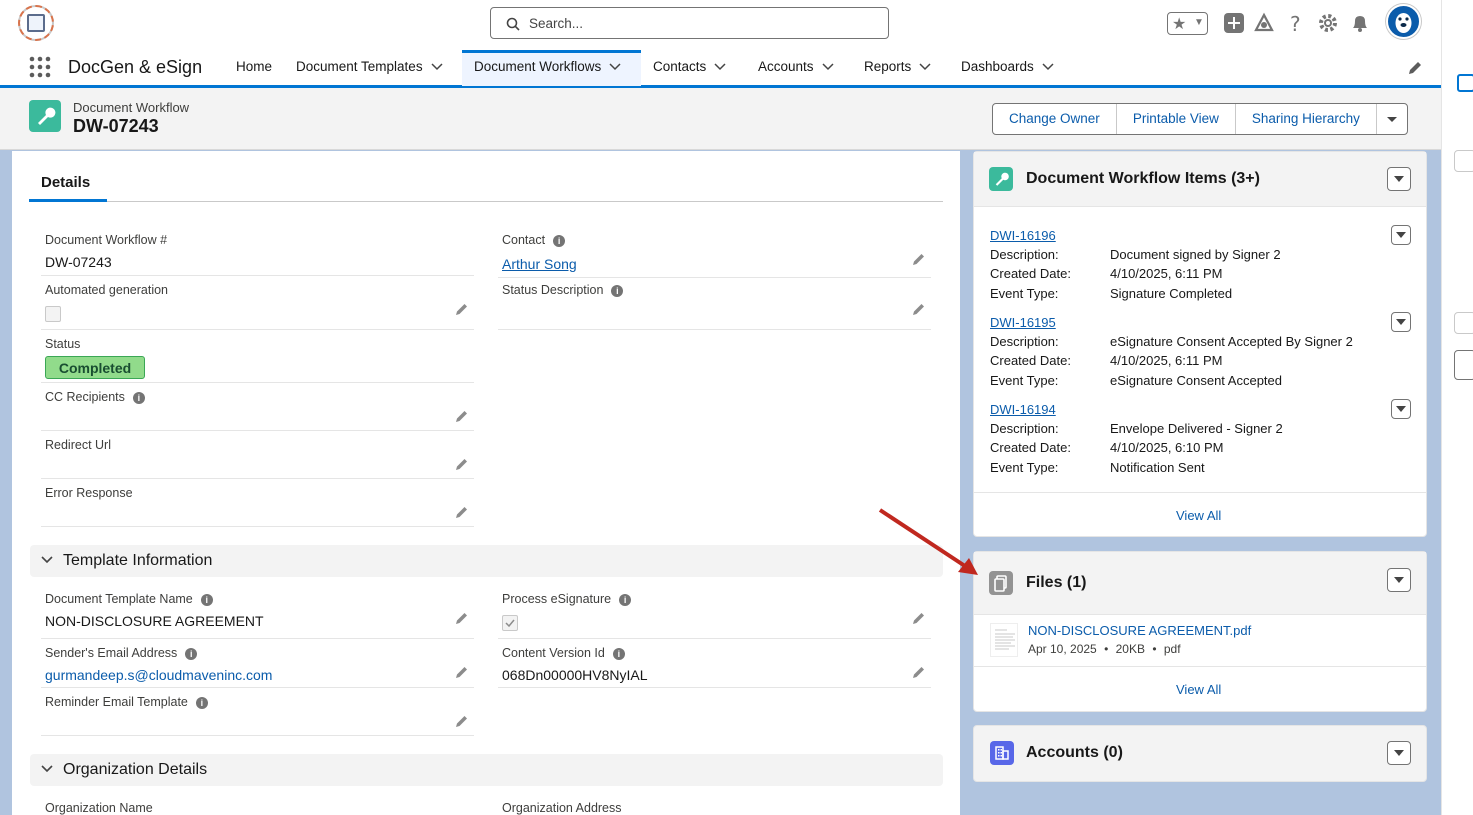 The image size is (1473, 815). I want to click on sharing-hierarchy-button: Sharing Hierarchy, so click(1306, 119).